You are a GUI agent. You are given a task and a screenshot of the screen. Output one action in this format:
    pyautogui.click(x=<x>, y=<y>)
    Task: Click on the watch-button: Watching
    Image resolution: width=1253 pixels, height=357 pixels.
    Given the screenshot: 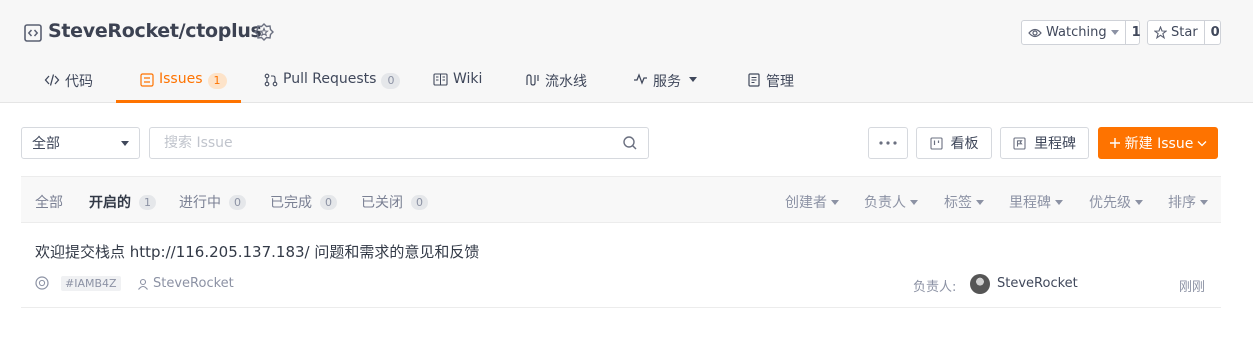 What is the action you would take?
    pyautogui.click(x=1074, y=32)
    